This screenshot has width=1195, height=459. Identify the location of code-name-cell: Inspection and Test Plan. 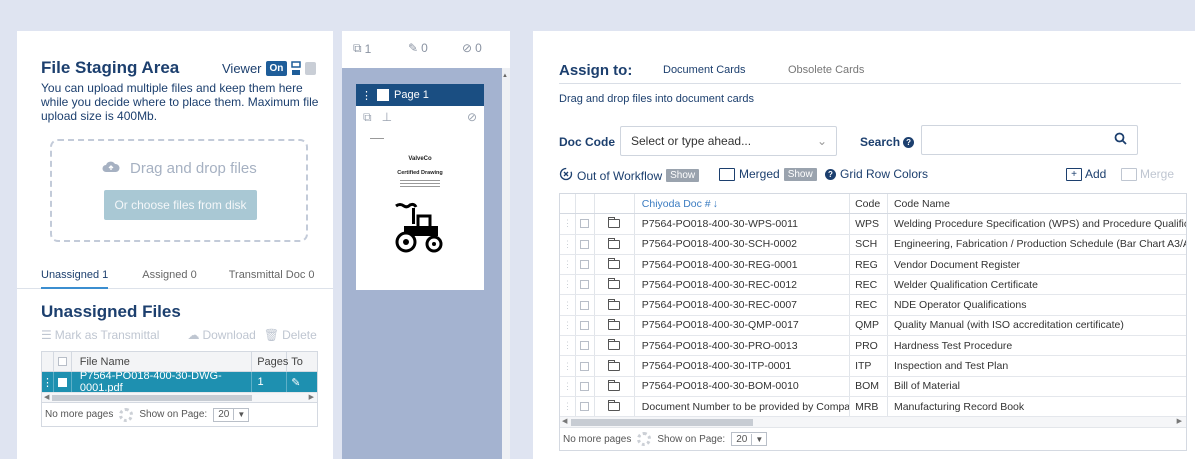
(951, 366).